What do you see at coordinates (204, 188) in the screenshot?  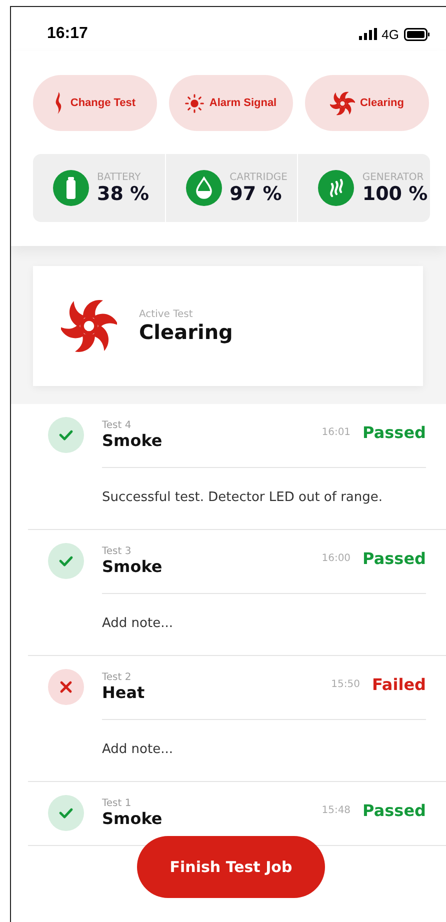 I see `drop-icon` at bounding box center [204, 188].